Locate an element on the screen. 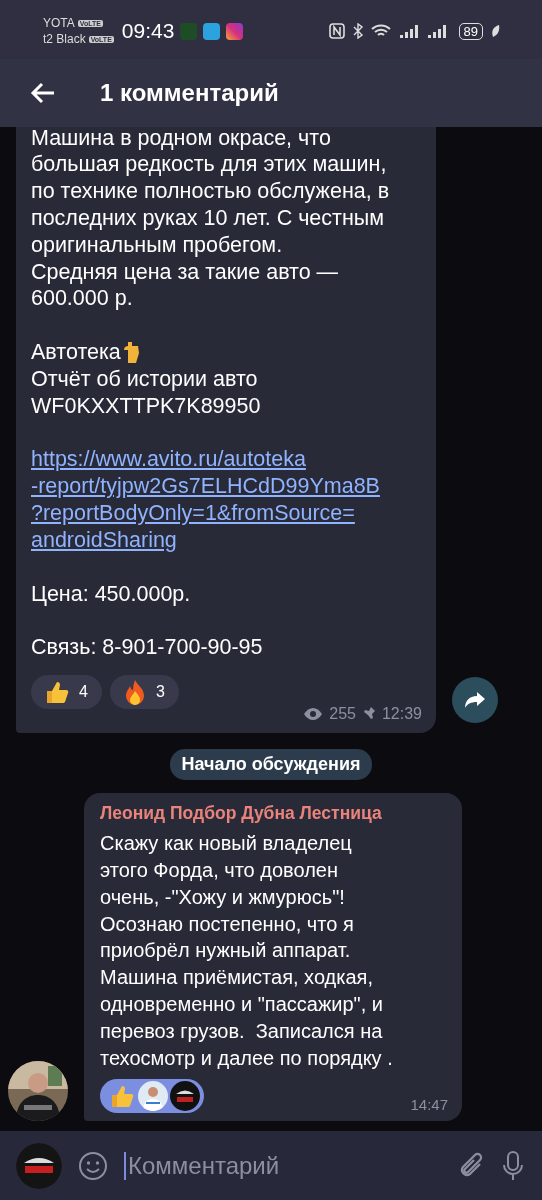 Image resolution: width=542 pixels, height=1200 pixels. post-text: Машина в родном окрасе, что большая редкость для этих машин, по технике полностью обслужена, в последних руках 10 лет. С честным оригинальным пробегом. Средняя цена за такие авто — 600.000 р. is located at coordinates (211, 220).